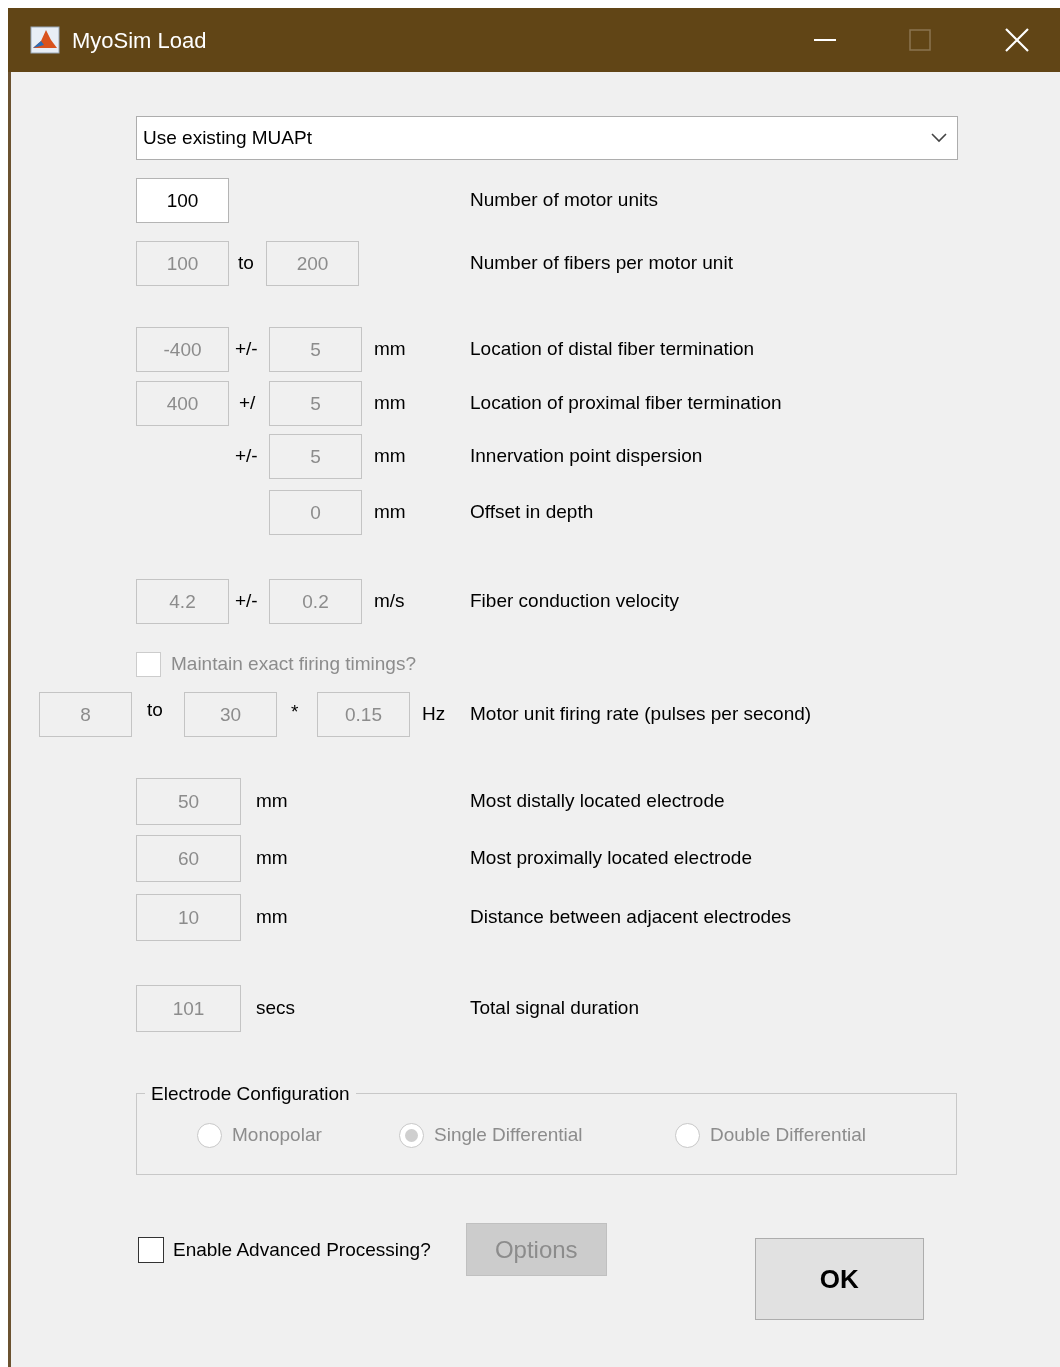 Image resolution: width=1060 pixels, height=1367 pixels. I want to click on unit-label: secs, so click(276, 1008).